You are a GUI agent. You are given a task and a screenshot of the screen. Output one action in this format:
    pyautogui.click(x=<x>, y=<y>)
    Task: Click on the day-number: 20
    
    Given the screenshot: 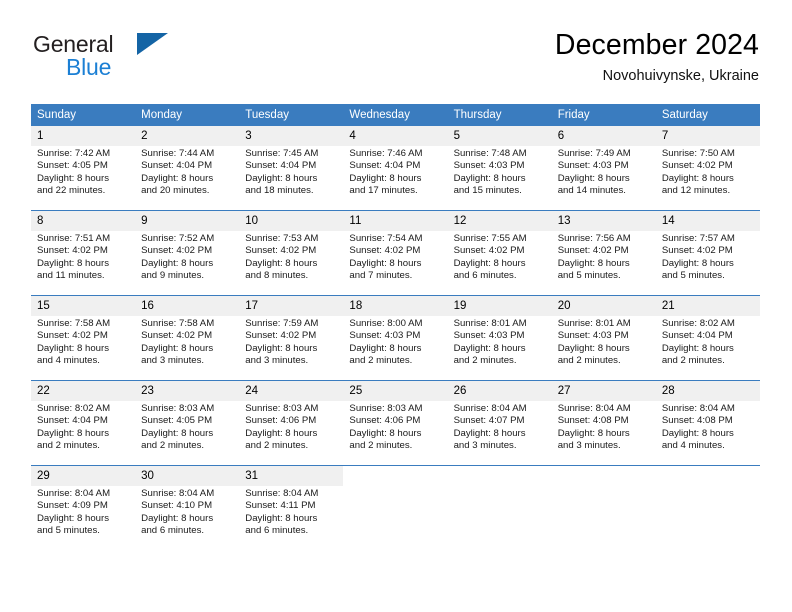 What is the action you would take?
    pyautogui.click(x=603, y=306)
    